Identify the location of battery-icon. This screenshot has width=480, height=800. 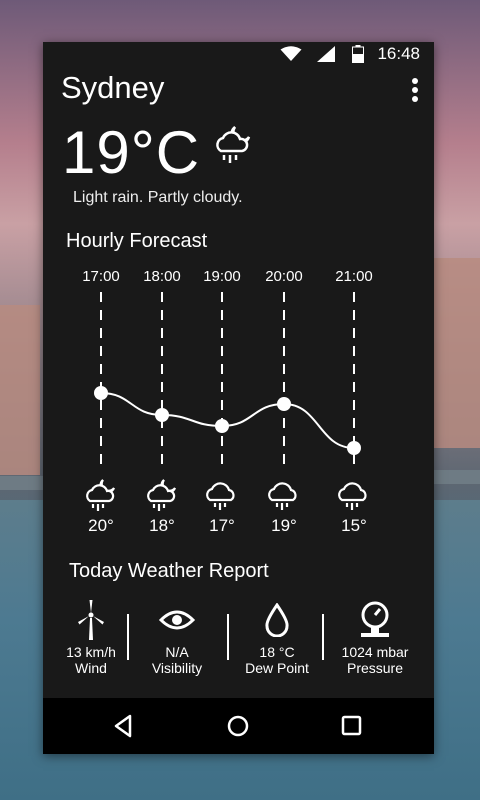
(358, 54).